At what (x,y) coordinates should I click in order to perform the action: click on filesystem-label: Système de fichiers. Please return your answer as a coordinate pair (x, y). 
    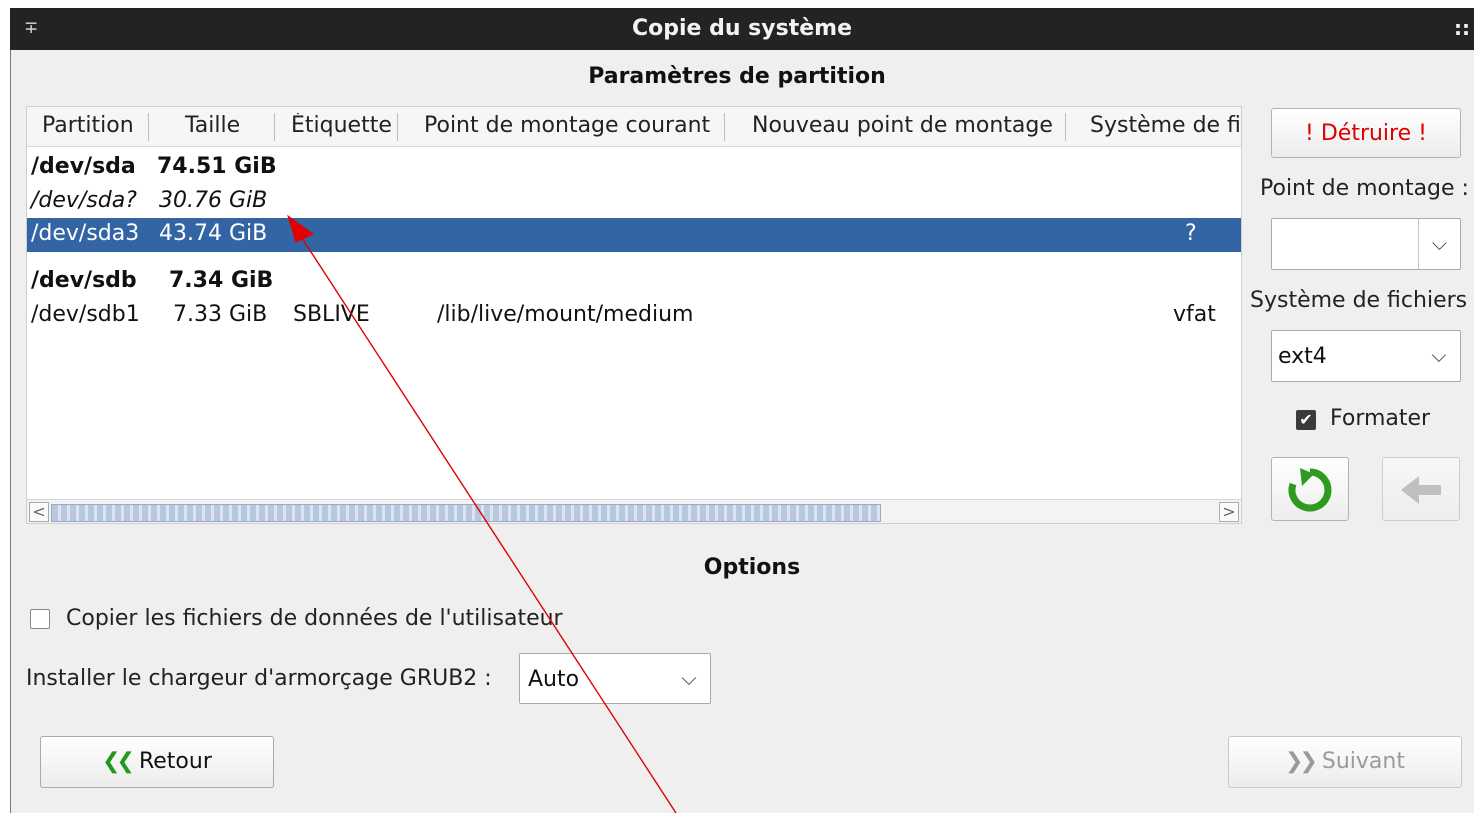
    Looking at the image, I should click on (1359, 300).